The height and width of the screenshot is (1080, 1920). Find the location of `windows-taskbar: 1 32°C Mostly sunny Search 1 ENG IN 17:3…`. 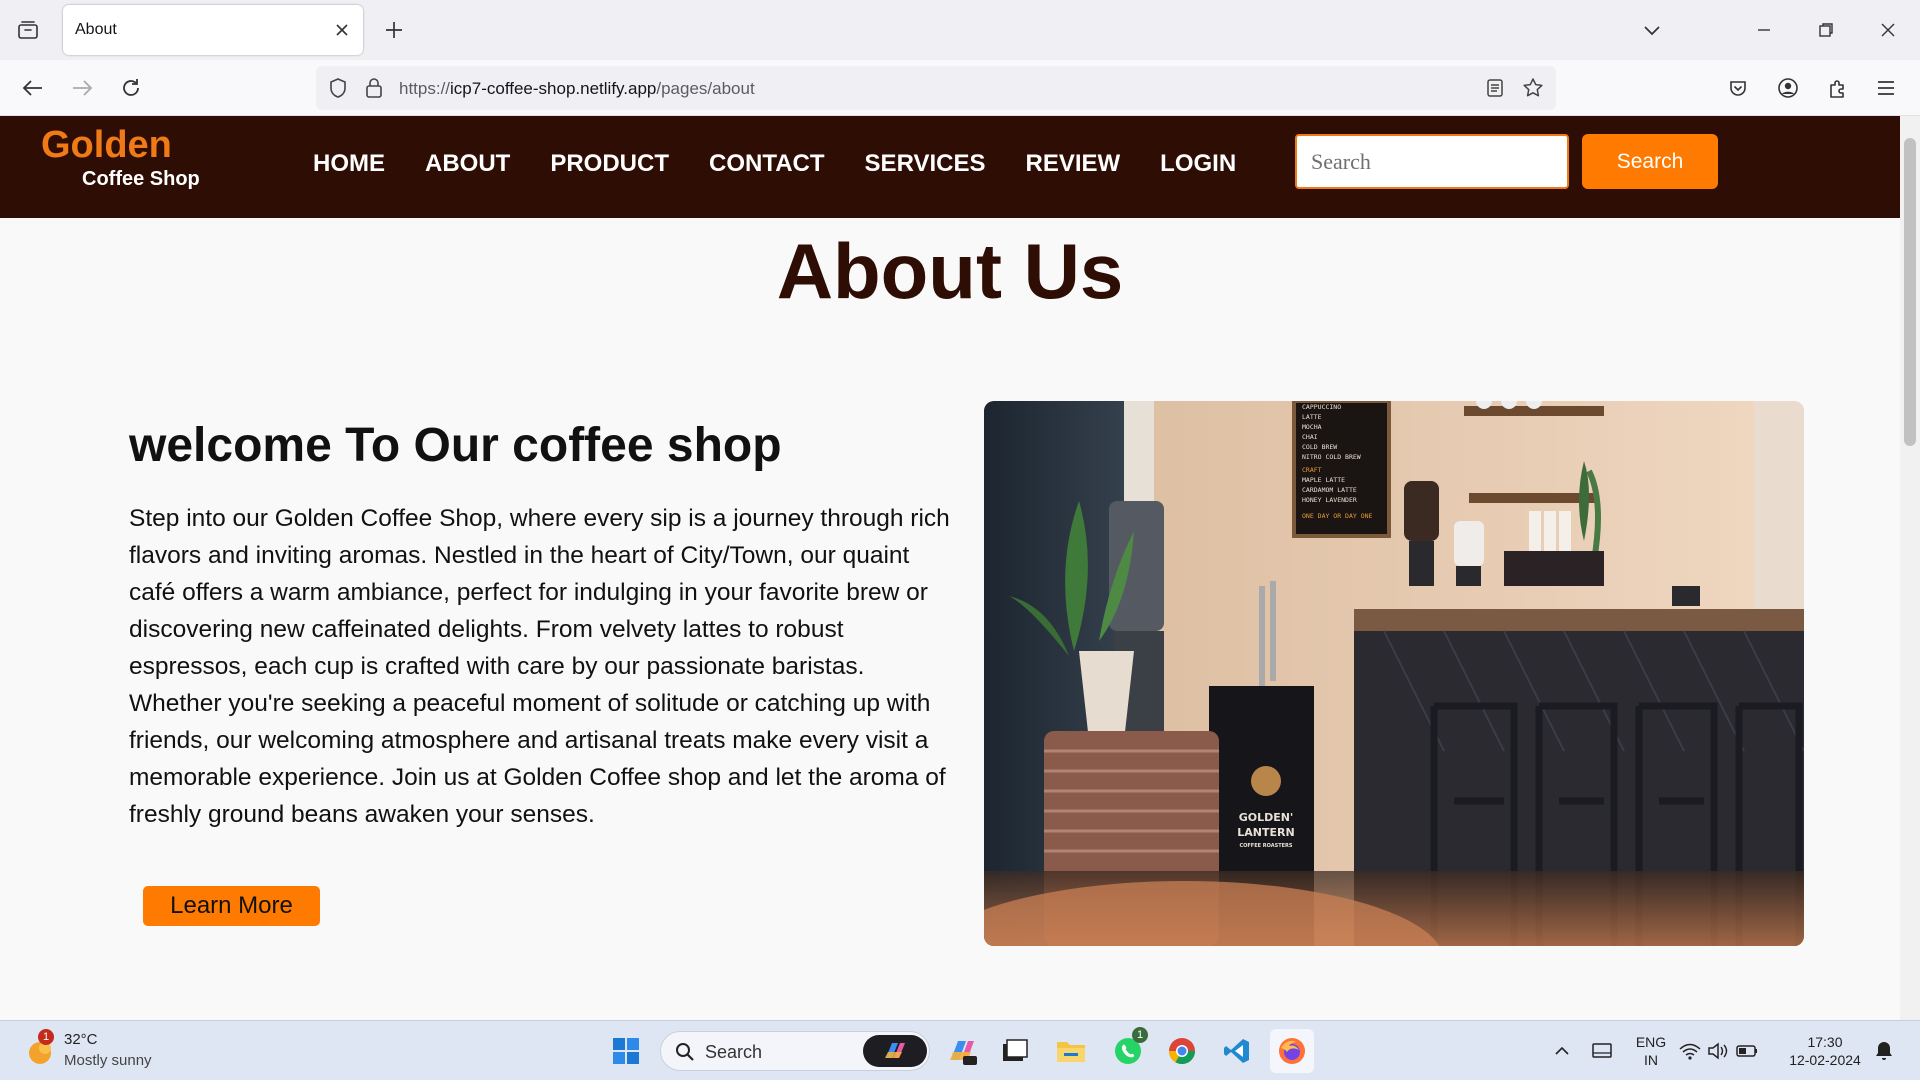

windows-taskbar: 1 32°C Mostly sunny Search 1 ENG IN 17:3… is located at coordinates (960, 1050).